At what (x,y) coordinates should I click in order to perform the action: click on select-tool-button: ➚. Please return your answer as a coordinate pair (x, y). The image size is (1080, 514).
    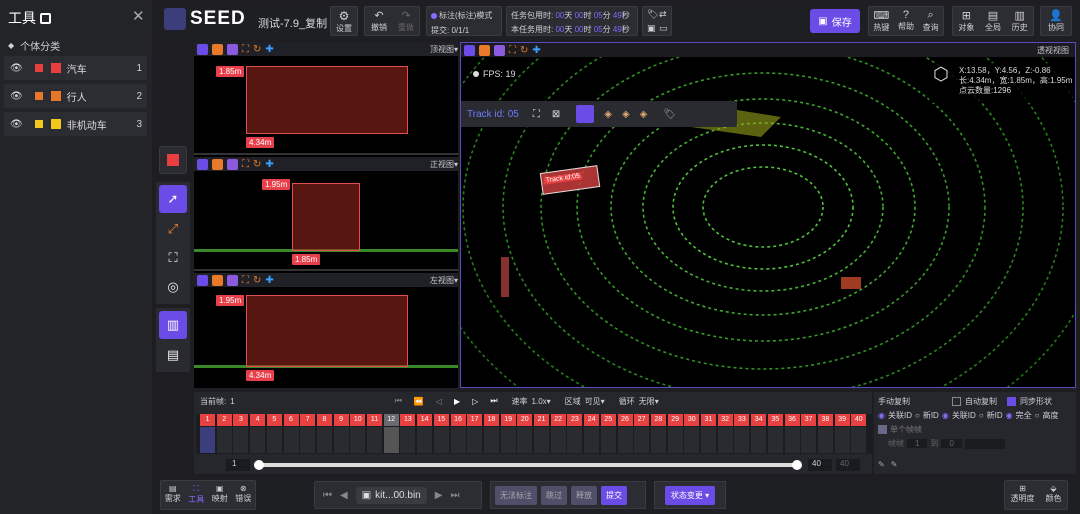
    Looking at the image, I should click on (173, 199).